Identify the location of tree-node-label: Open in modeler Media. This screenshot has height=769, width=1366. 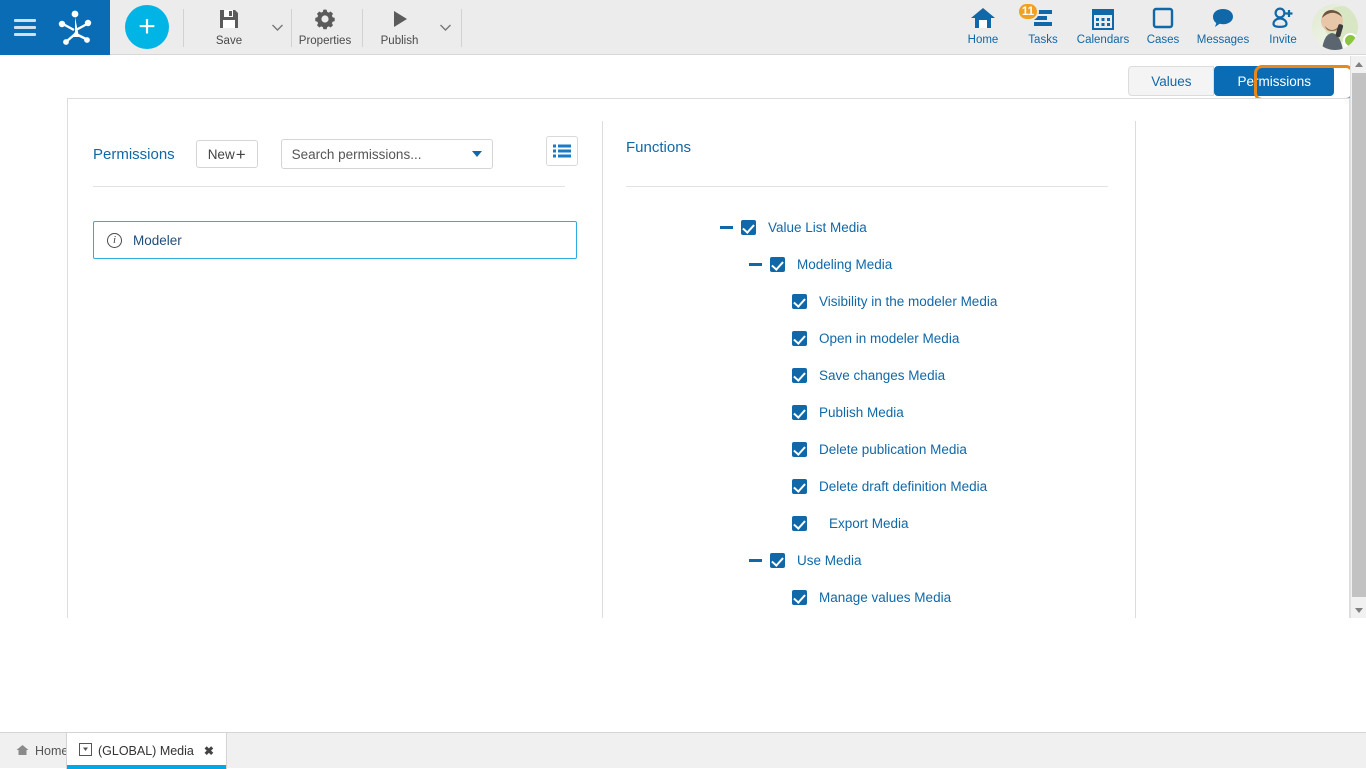
(889, 338).